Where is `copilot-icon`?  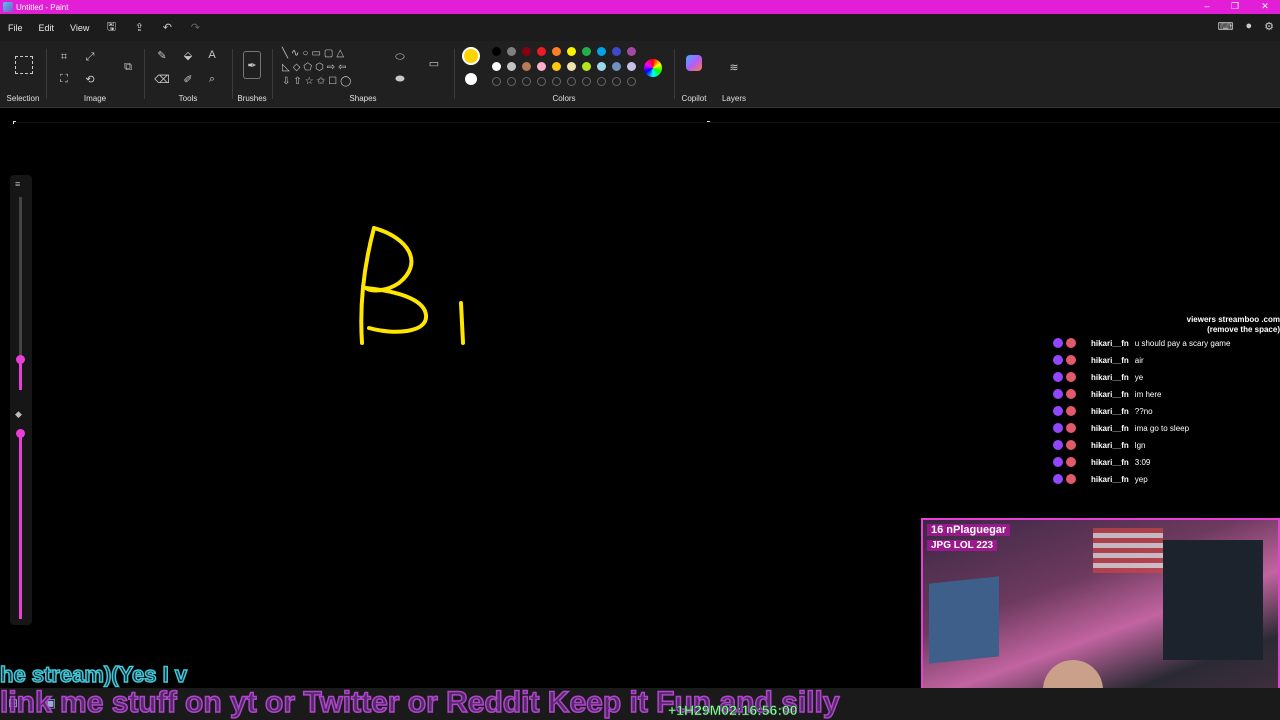
copilot-icon is located at coordinates (694, 63).